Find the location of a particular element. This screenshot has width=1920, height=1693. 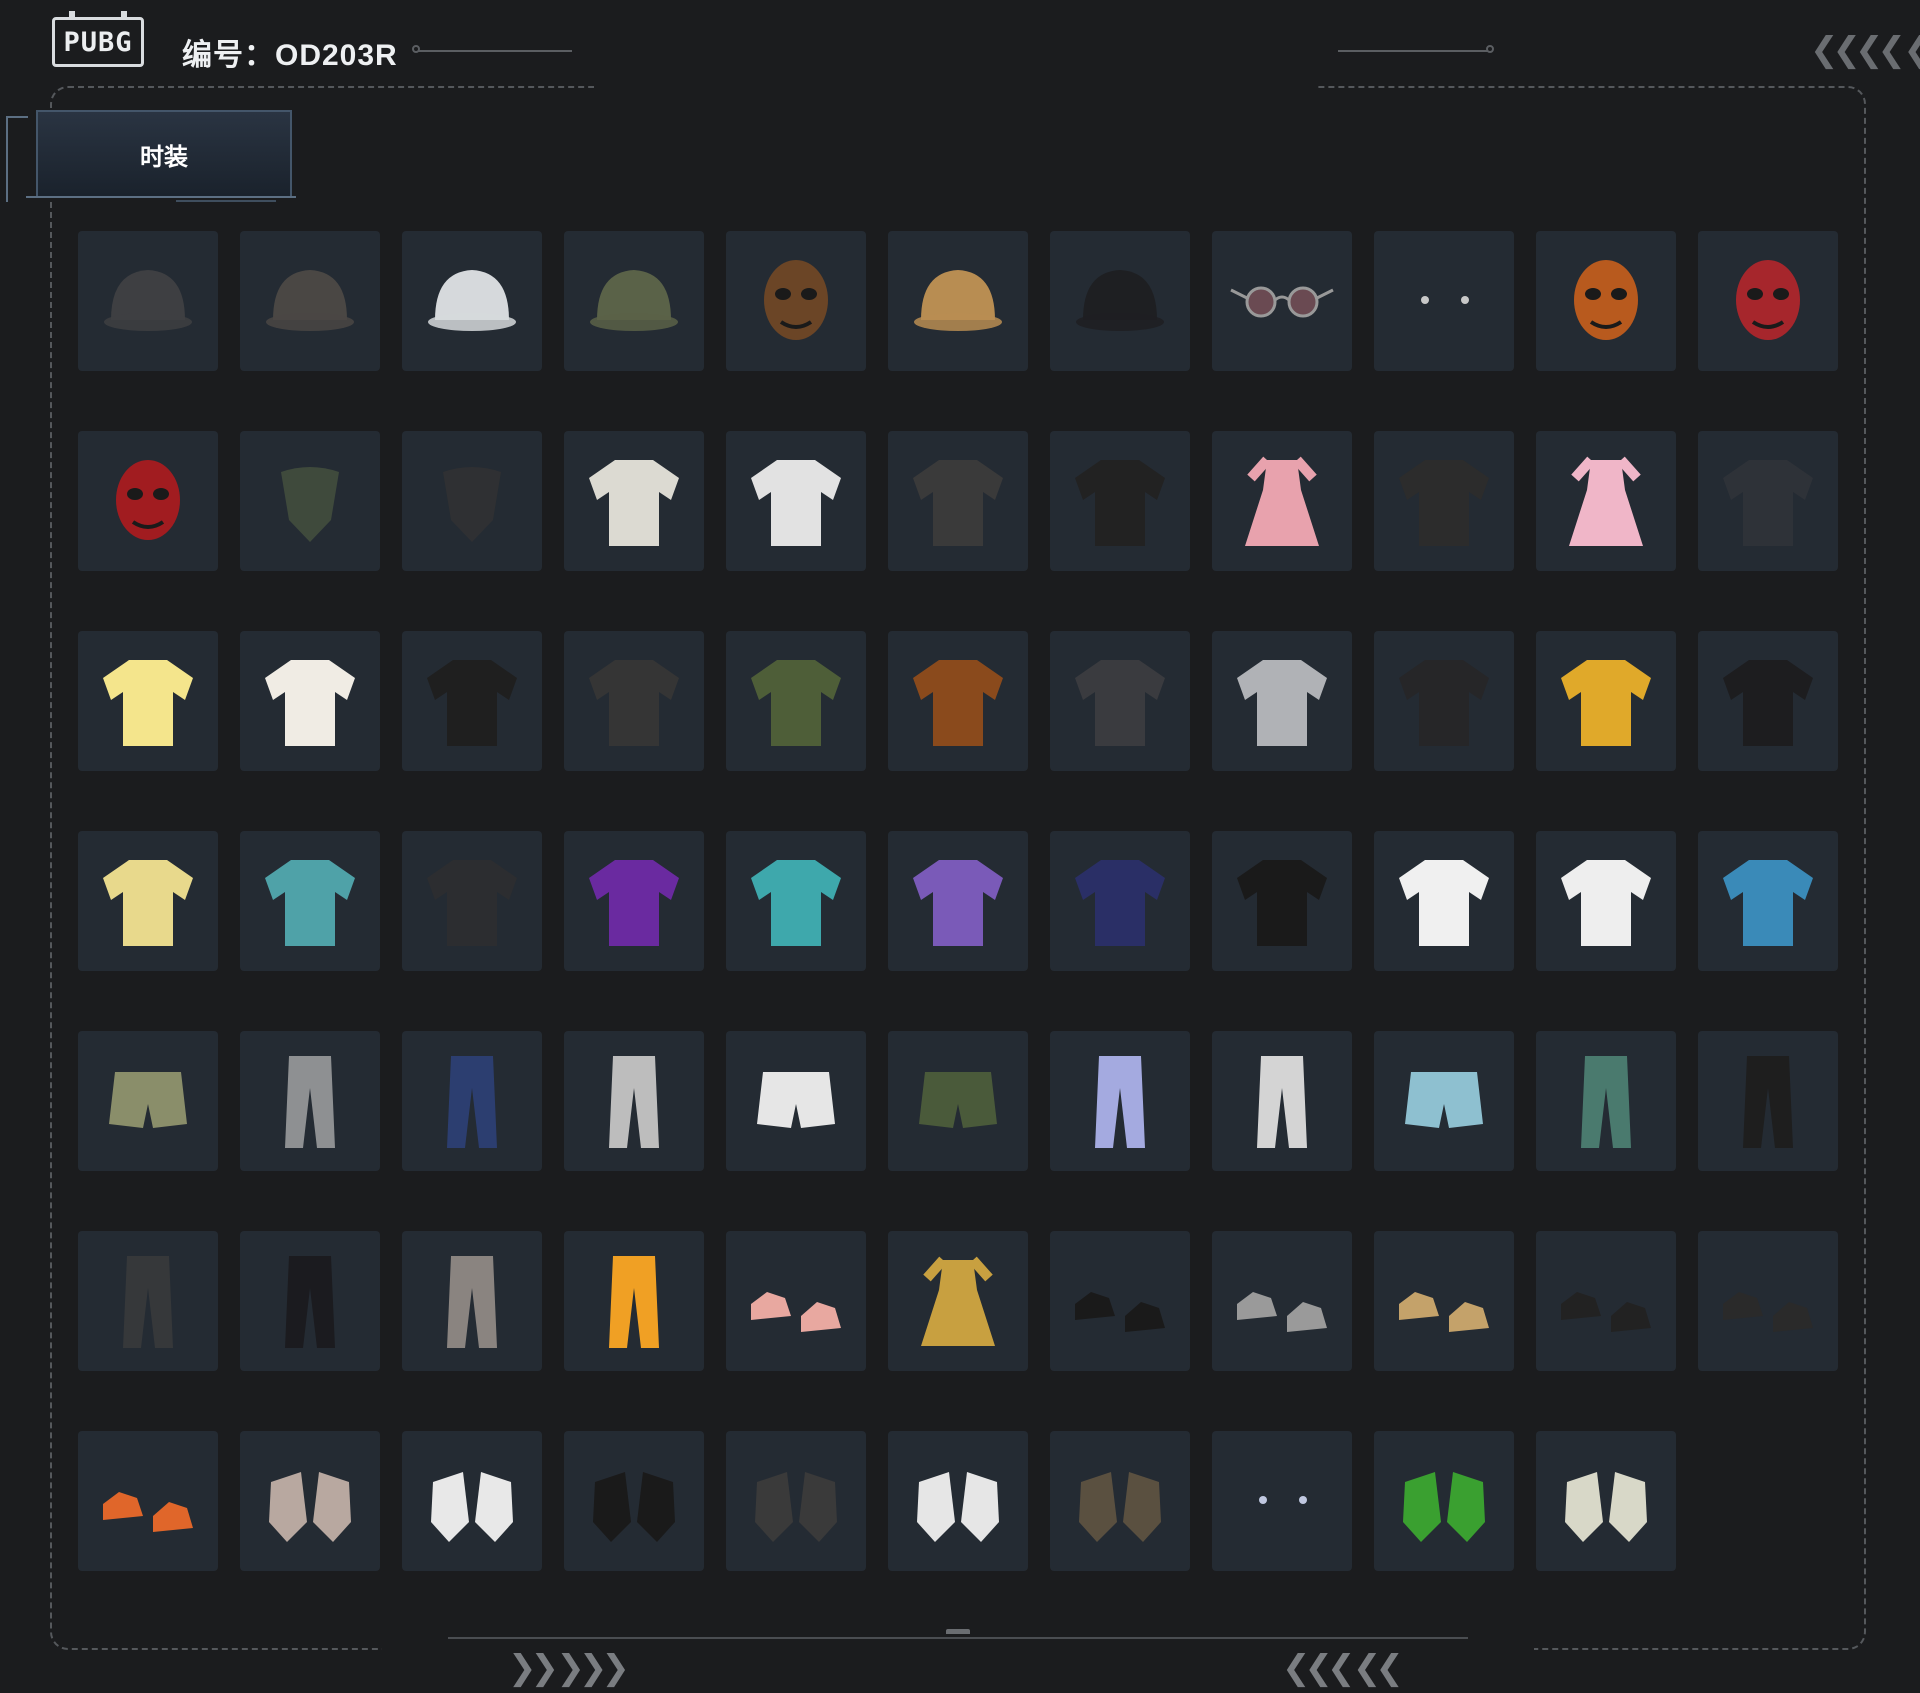

bucket-hat-icon is located at coordinates (472, 300).